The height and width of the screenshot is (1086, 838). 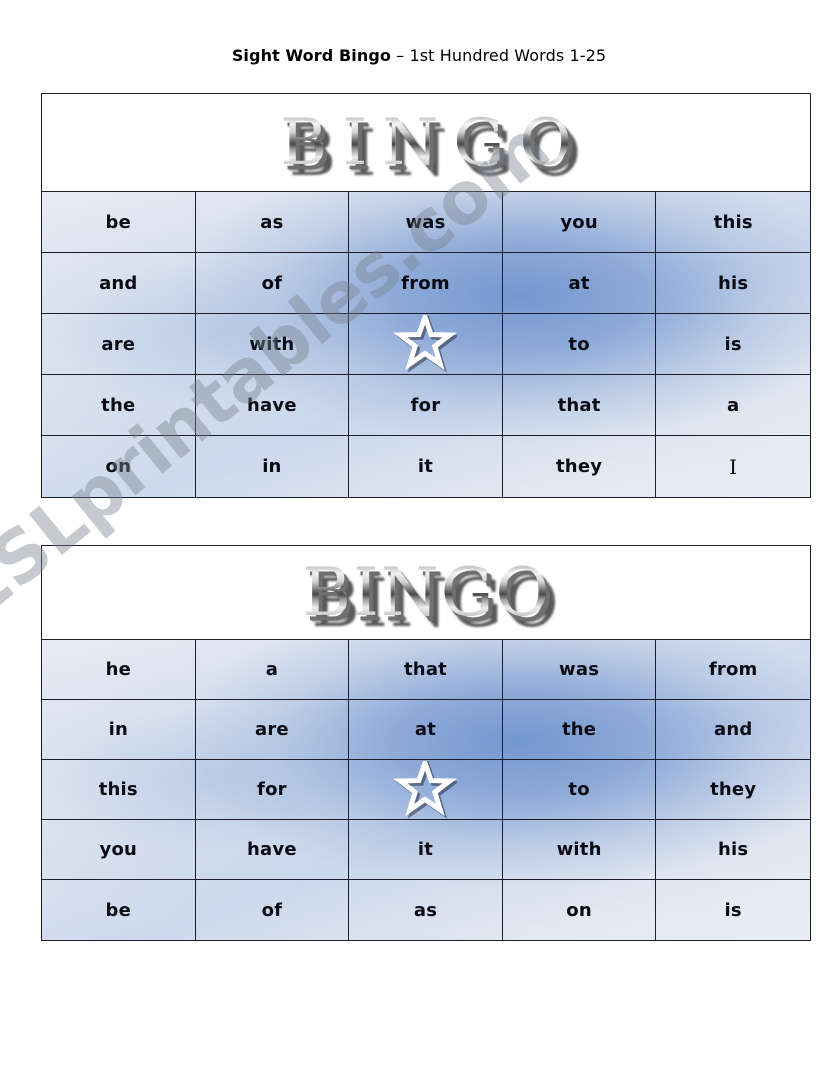 I want to click on bingo-word-text: he, so click(x=118, y=669).